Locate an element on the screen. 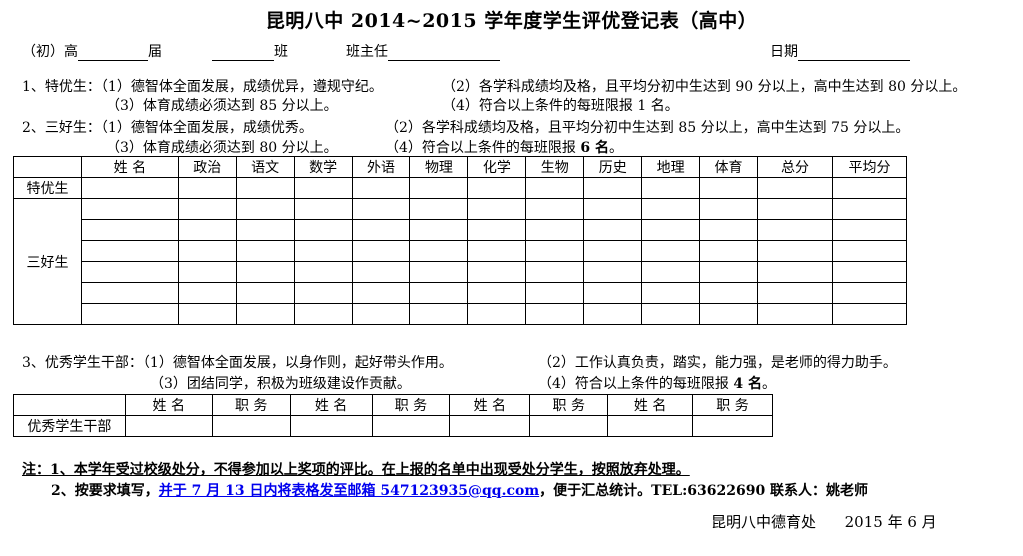 The image size is (1023, 556). teacher-blank is located at coordinates (444, 52).